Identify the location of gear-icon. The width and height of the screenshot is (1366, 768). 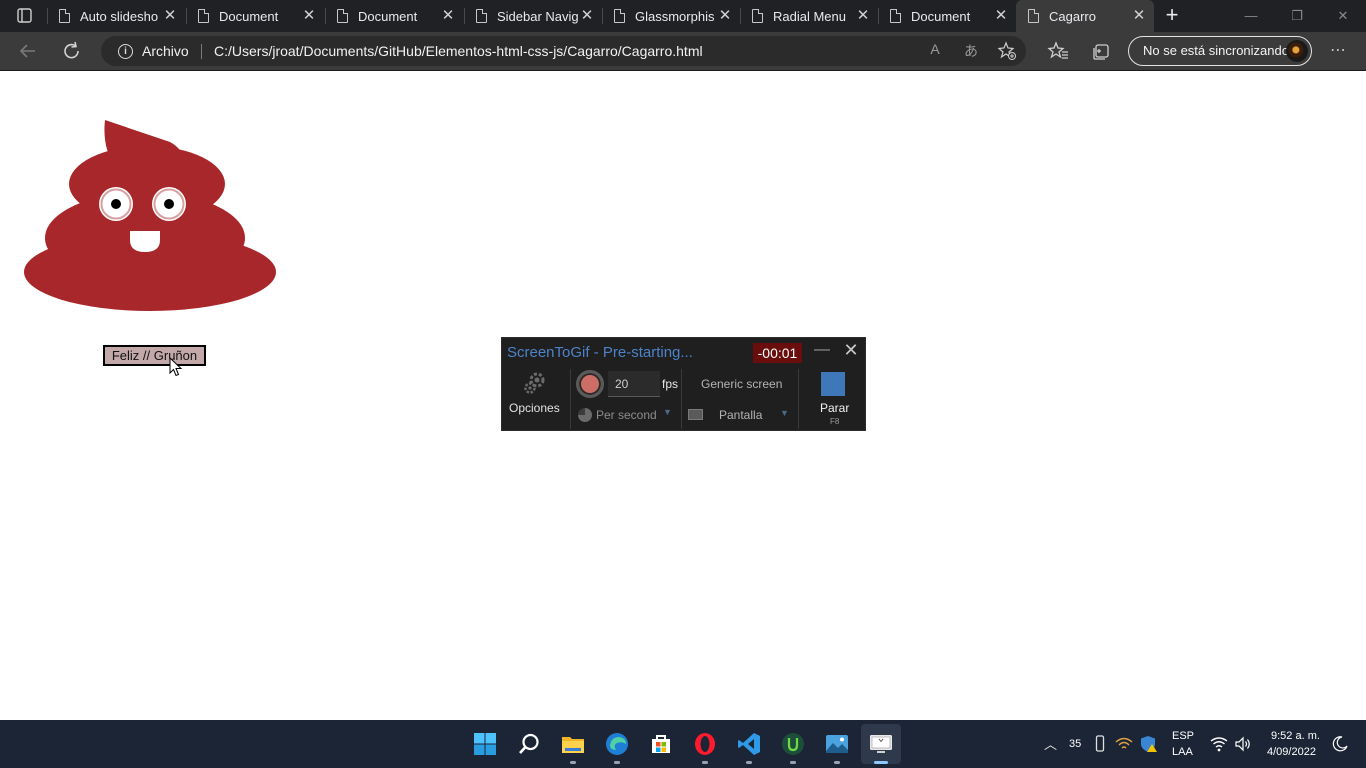
(535, 383).